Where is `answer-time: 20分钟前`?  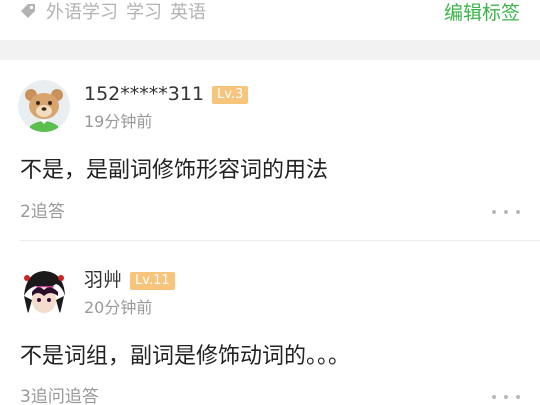
answer-time: 20分钟前 is located at coordinates (118, 307).